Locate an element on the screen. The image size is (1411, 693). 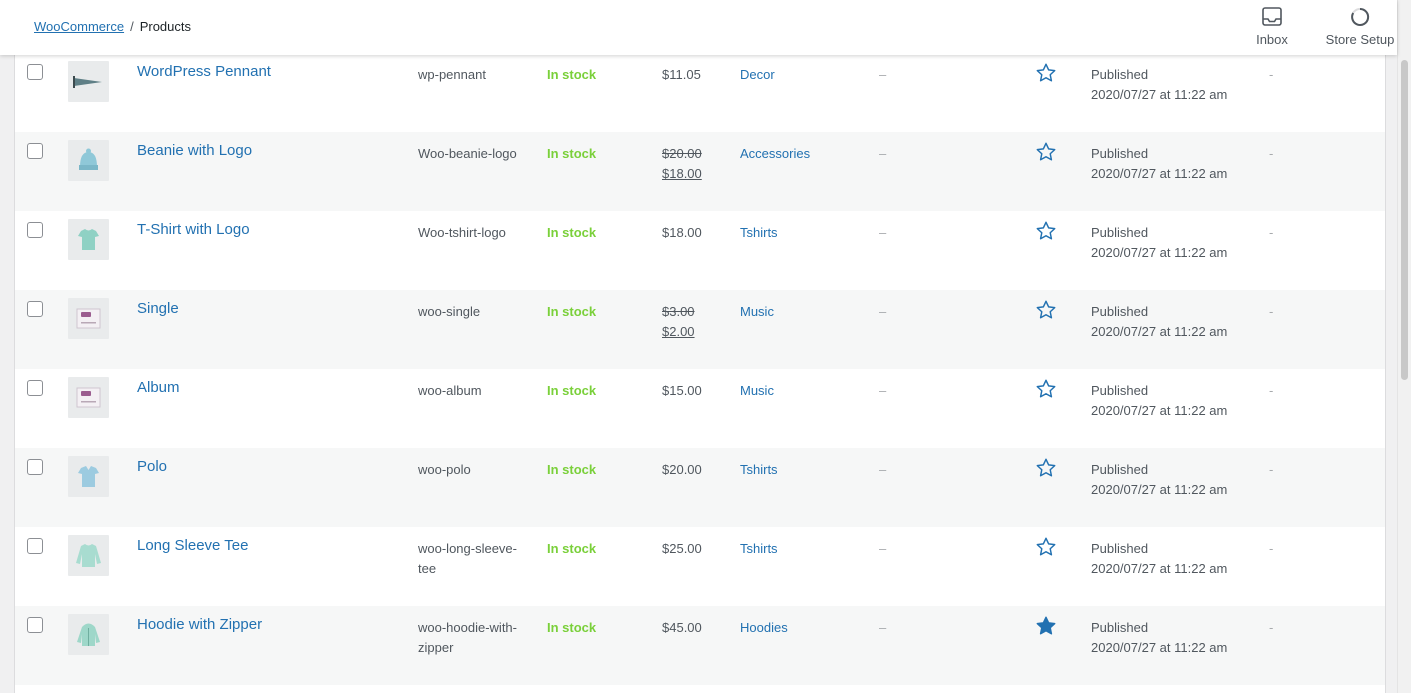
product-sku: woo-long-sleeve-tee is located at coordinates (467, 558).